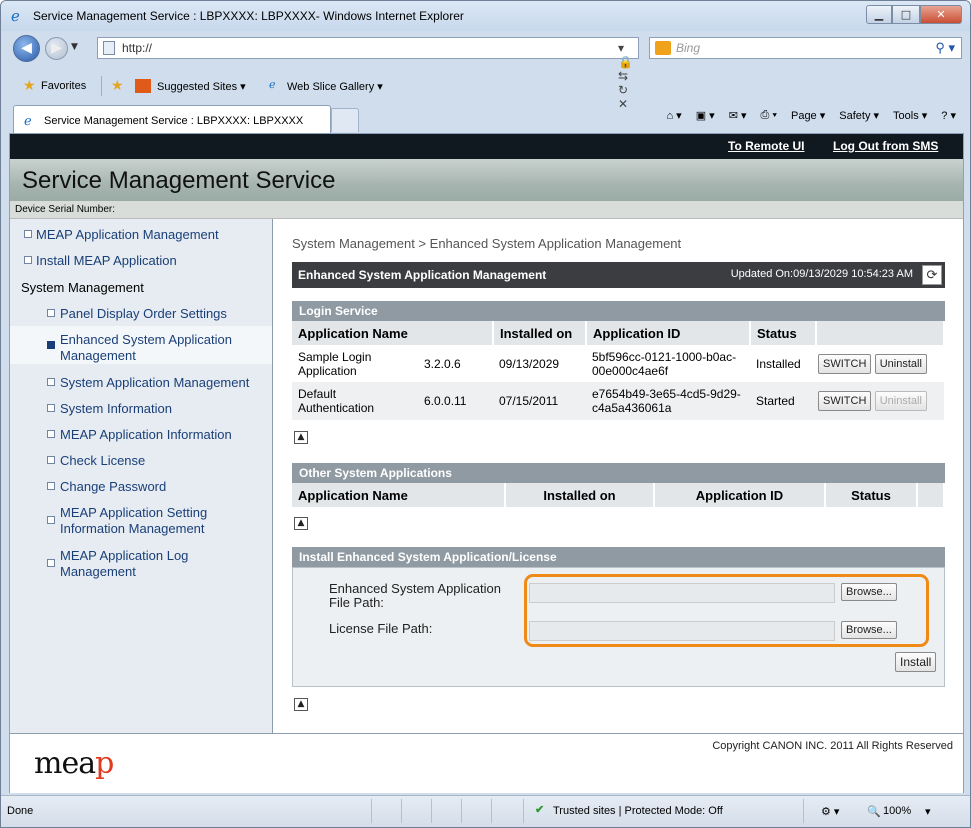  What do you see at coordinates (618, 311) in the screenshot?
I see `login-service-heading: Login Service` at bounding box center [618, 311].